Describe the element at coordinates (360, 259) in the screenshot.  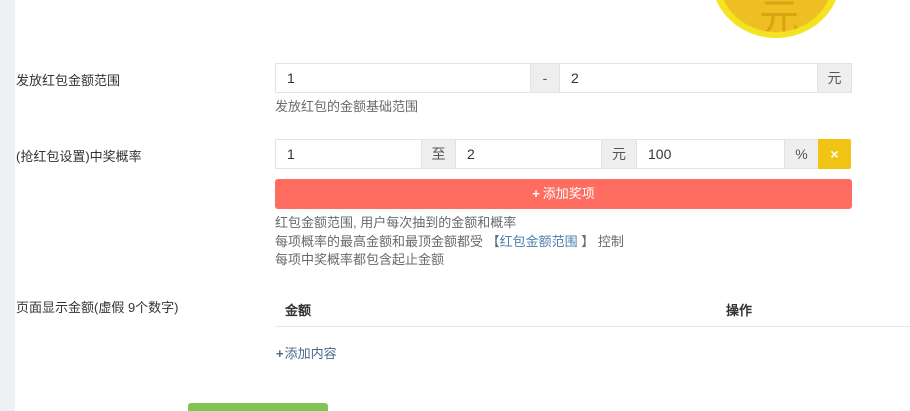
I see `probability-hint-3: 每项中奖概率都包含起止金额` at that location.